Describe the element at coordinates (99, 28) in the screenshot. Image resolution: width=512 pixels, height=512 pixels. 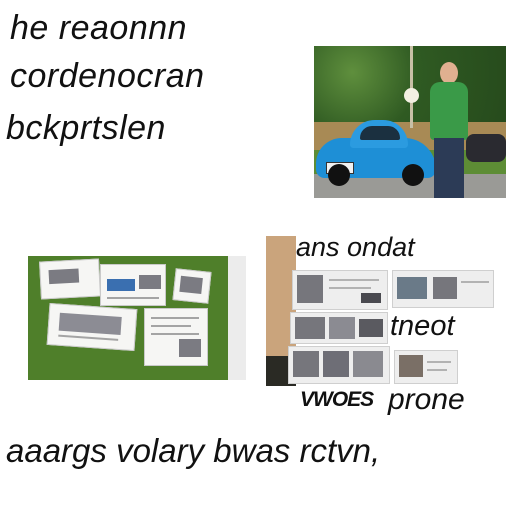
I see `headline-line-1: he reaonnn` at that location.